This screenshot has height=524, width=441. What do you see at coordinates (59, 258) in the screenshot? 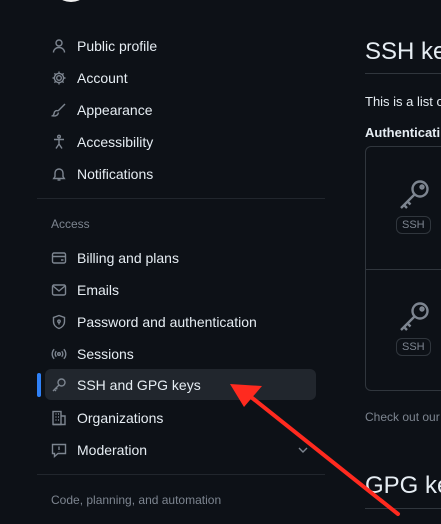
I see `credit-card-icon` at bounding box center [59, 258].